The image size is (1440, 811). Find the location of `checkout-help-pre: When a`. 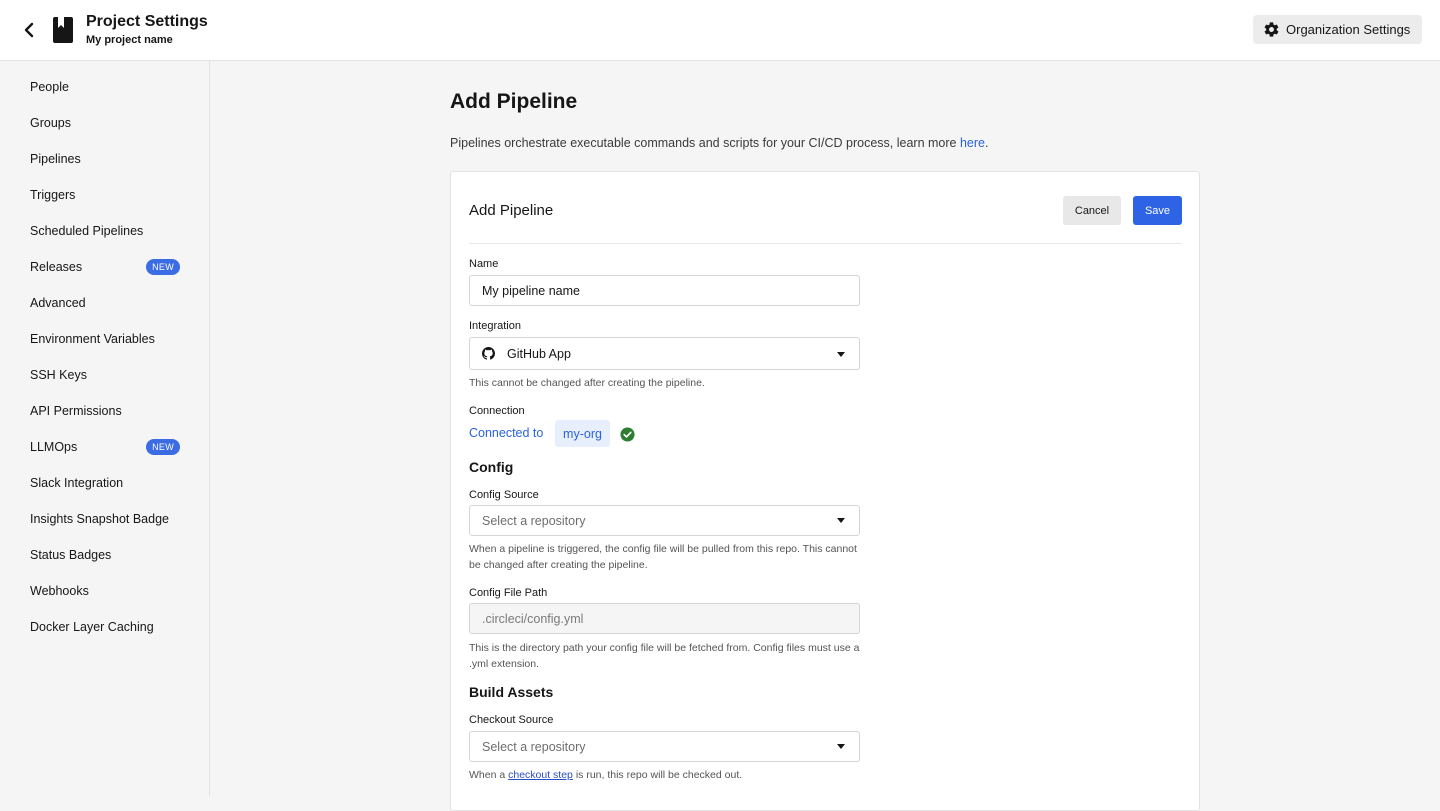

checkout-help-pre: When a is located at coordinates (489, 775).